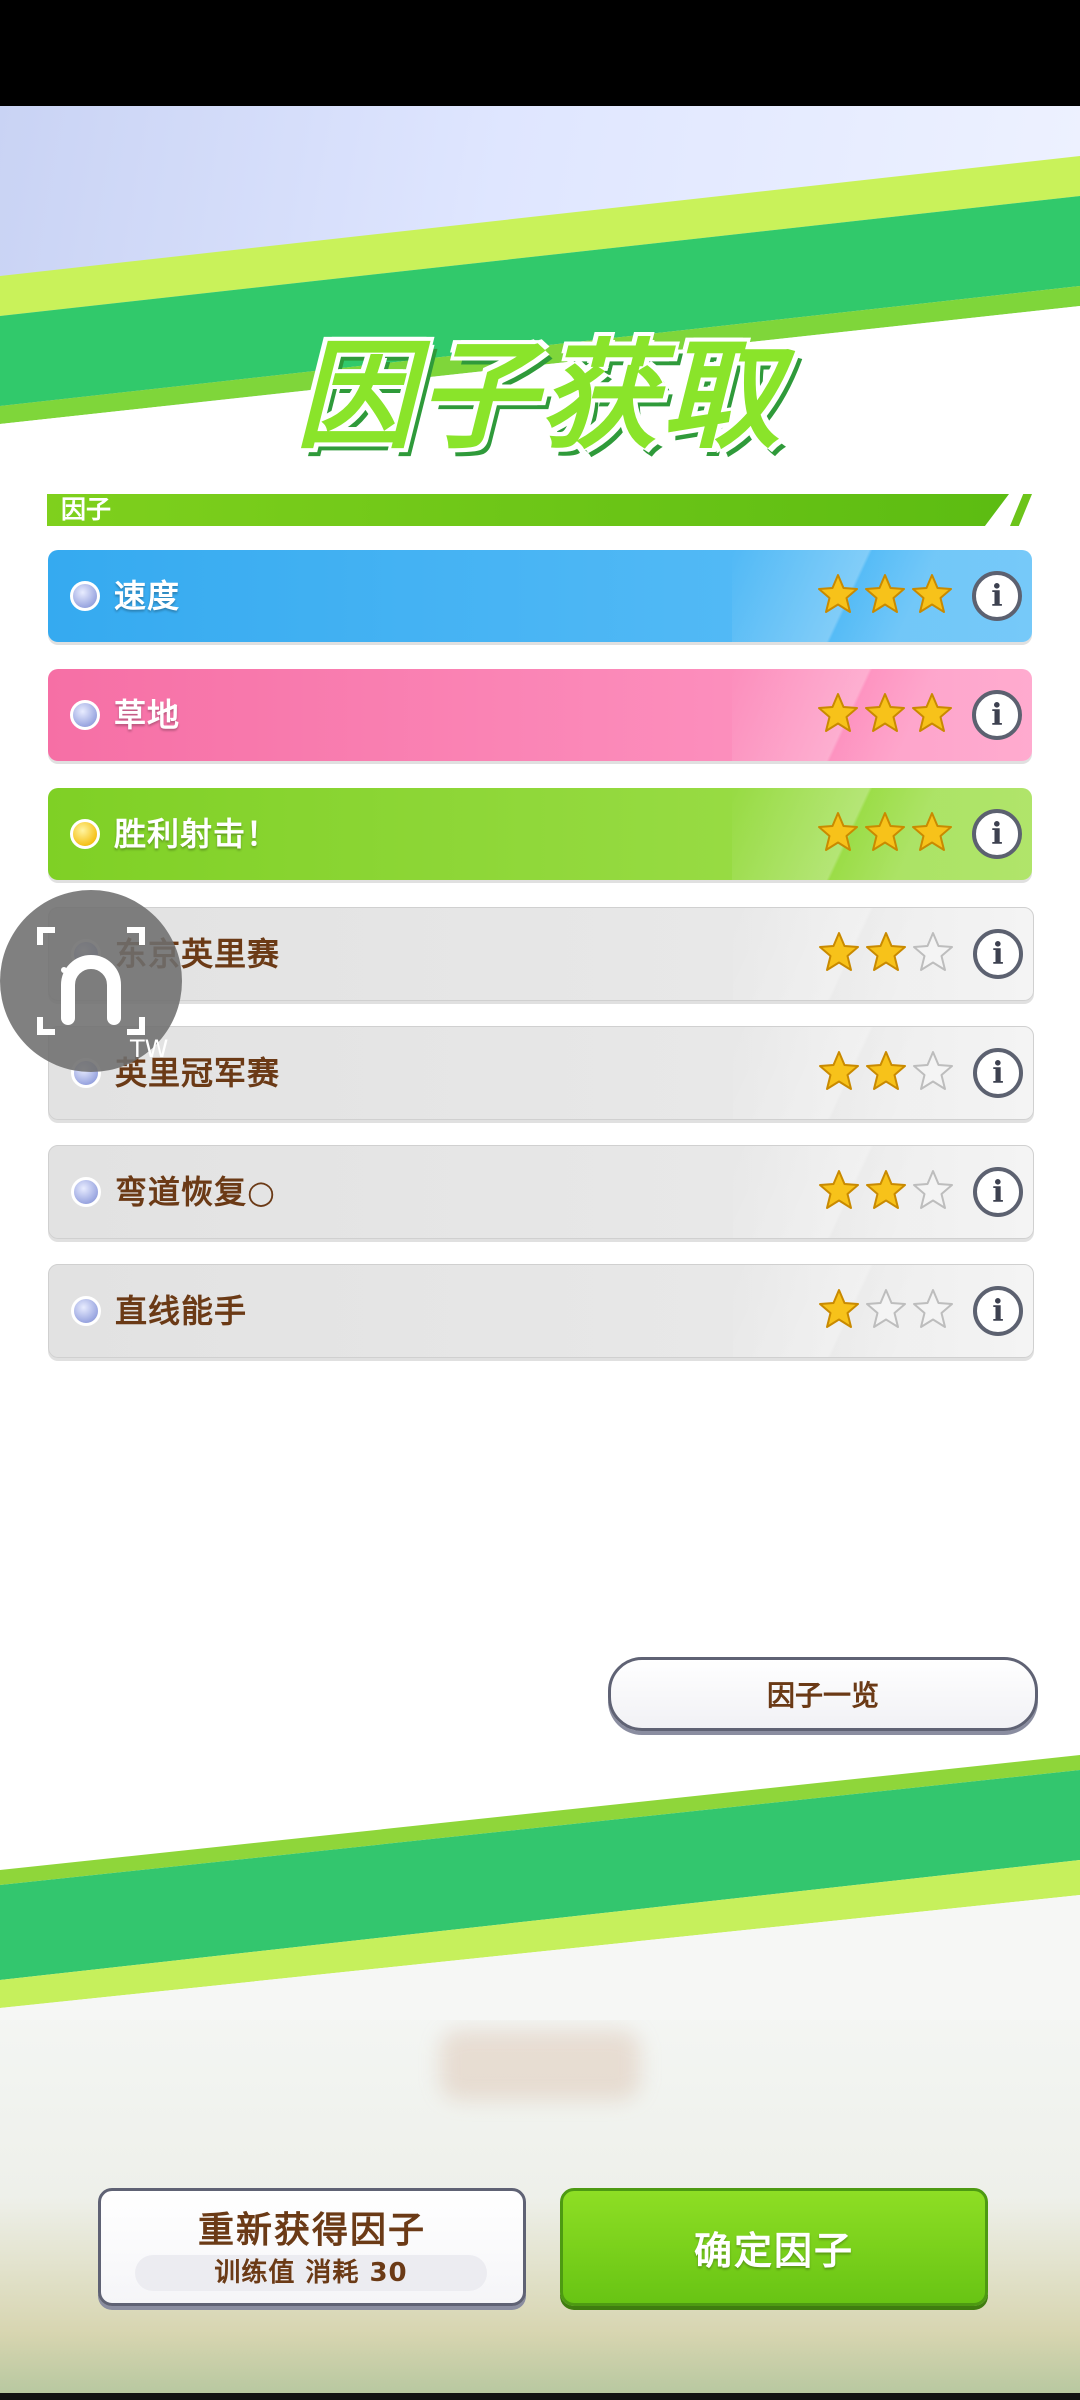 The height and width of the screenshot is (2400, 1080). What do you see at coordinates (540, 834) in the screenshot?
I see `factor-row: 胜利射击！ i` at bounding box center [540, 834].